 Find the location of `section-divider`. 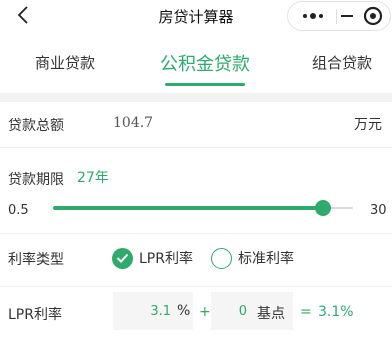

section-divider is located at coordinates (196, 97).